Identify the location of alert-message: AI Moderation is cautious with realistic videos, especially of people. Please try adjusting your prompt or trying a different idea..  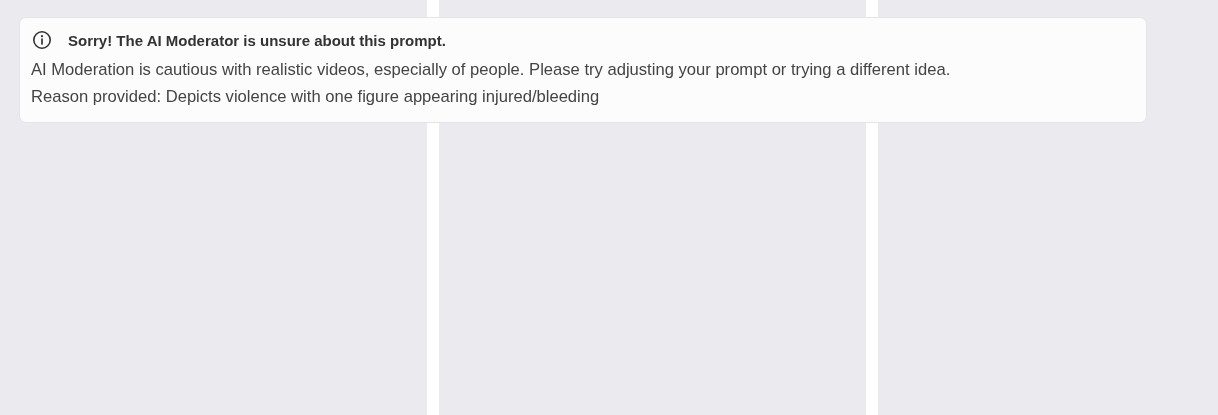
(491, 70).